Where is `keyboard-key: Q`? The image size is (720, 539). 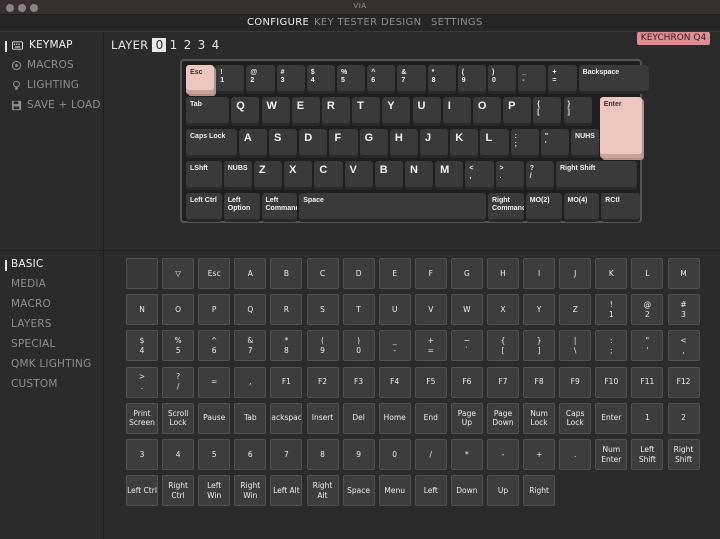 keyboard-key: Q is located at coordinates (245, 111).